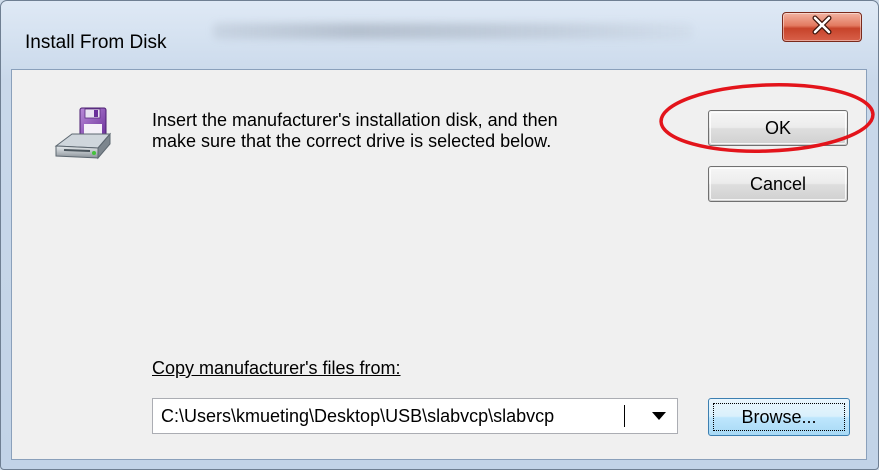  What do you see at coordinates (453, 31) in the screenshot?
I see `background-window-text` at bounding box center [453, 31].